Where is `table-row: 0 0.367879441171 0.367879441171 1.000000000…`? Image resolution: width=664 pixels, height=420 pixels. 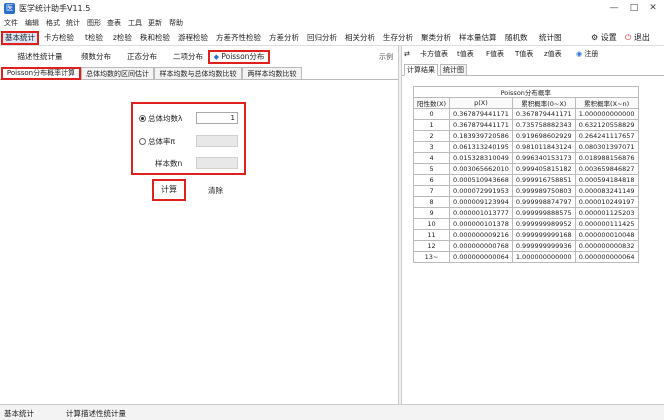
table-row: 0 0.367879441171 0.367879441171 1.000000000… is located at coordinates (525, 114).